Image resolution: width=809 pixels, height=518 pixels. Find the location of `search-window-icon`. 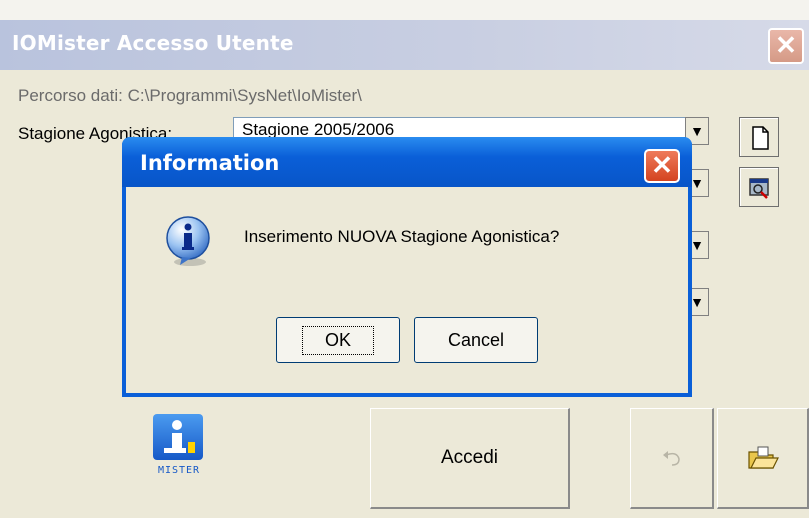

search-window-icon is located at coordinates (759, 188).